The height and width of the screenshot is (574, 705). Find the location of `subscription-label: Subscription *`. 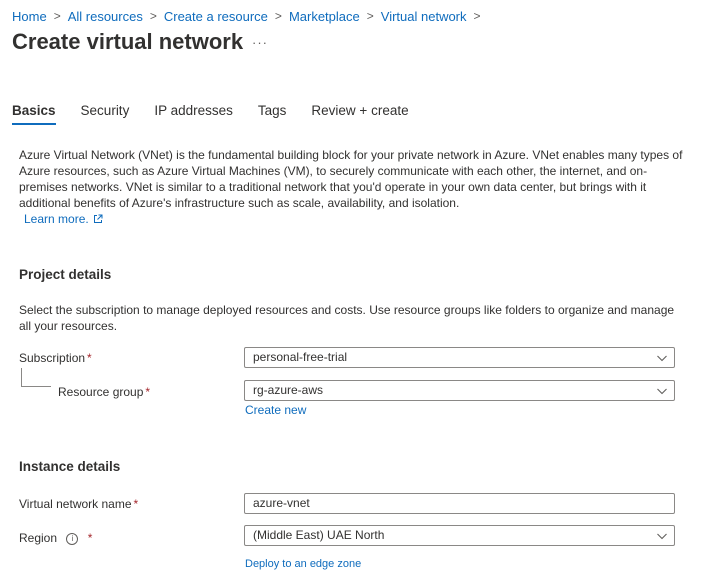

subscription-label: Subscription * is located at coordinates (55, 358).